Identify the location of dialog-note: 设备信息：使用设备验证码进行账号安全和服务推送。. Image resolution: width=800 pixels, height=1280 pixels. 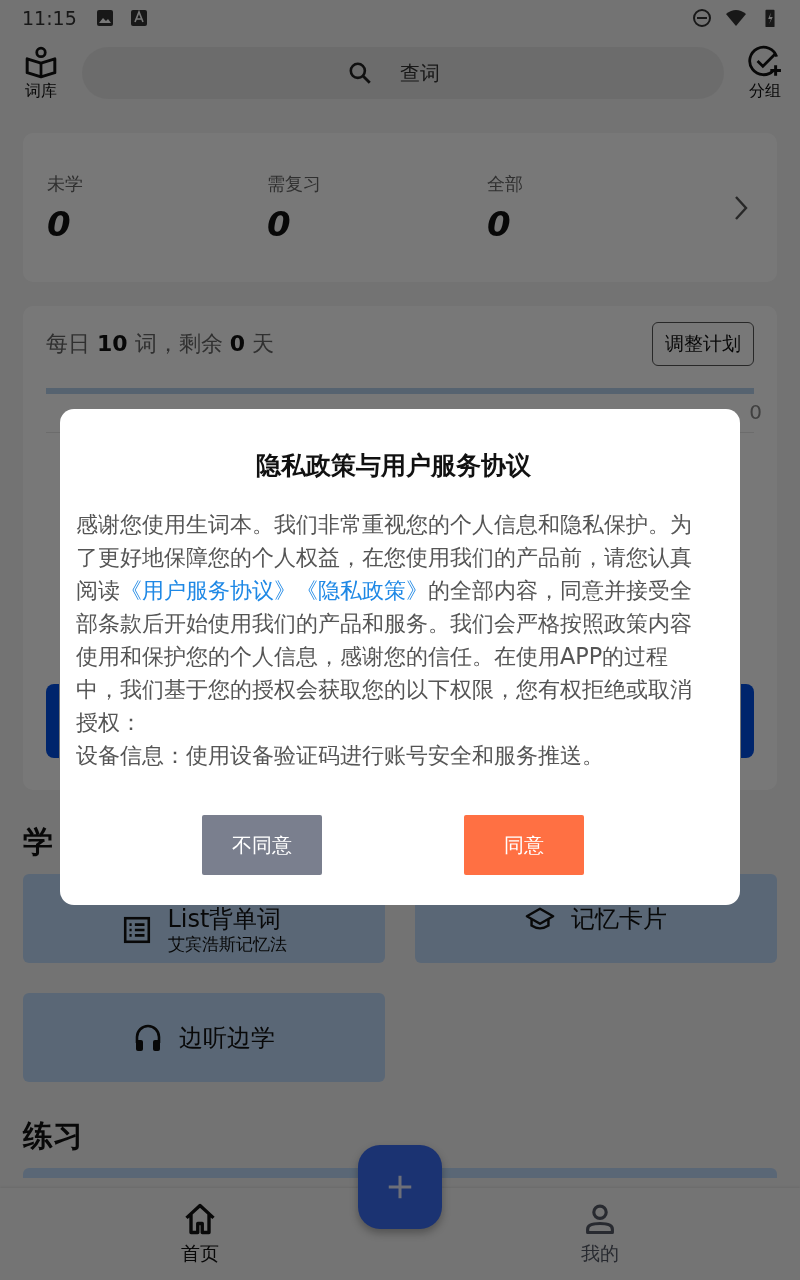
(340, 755).